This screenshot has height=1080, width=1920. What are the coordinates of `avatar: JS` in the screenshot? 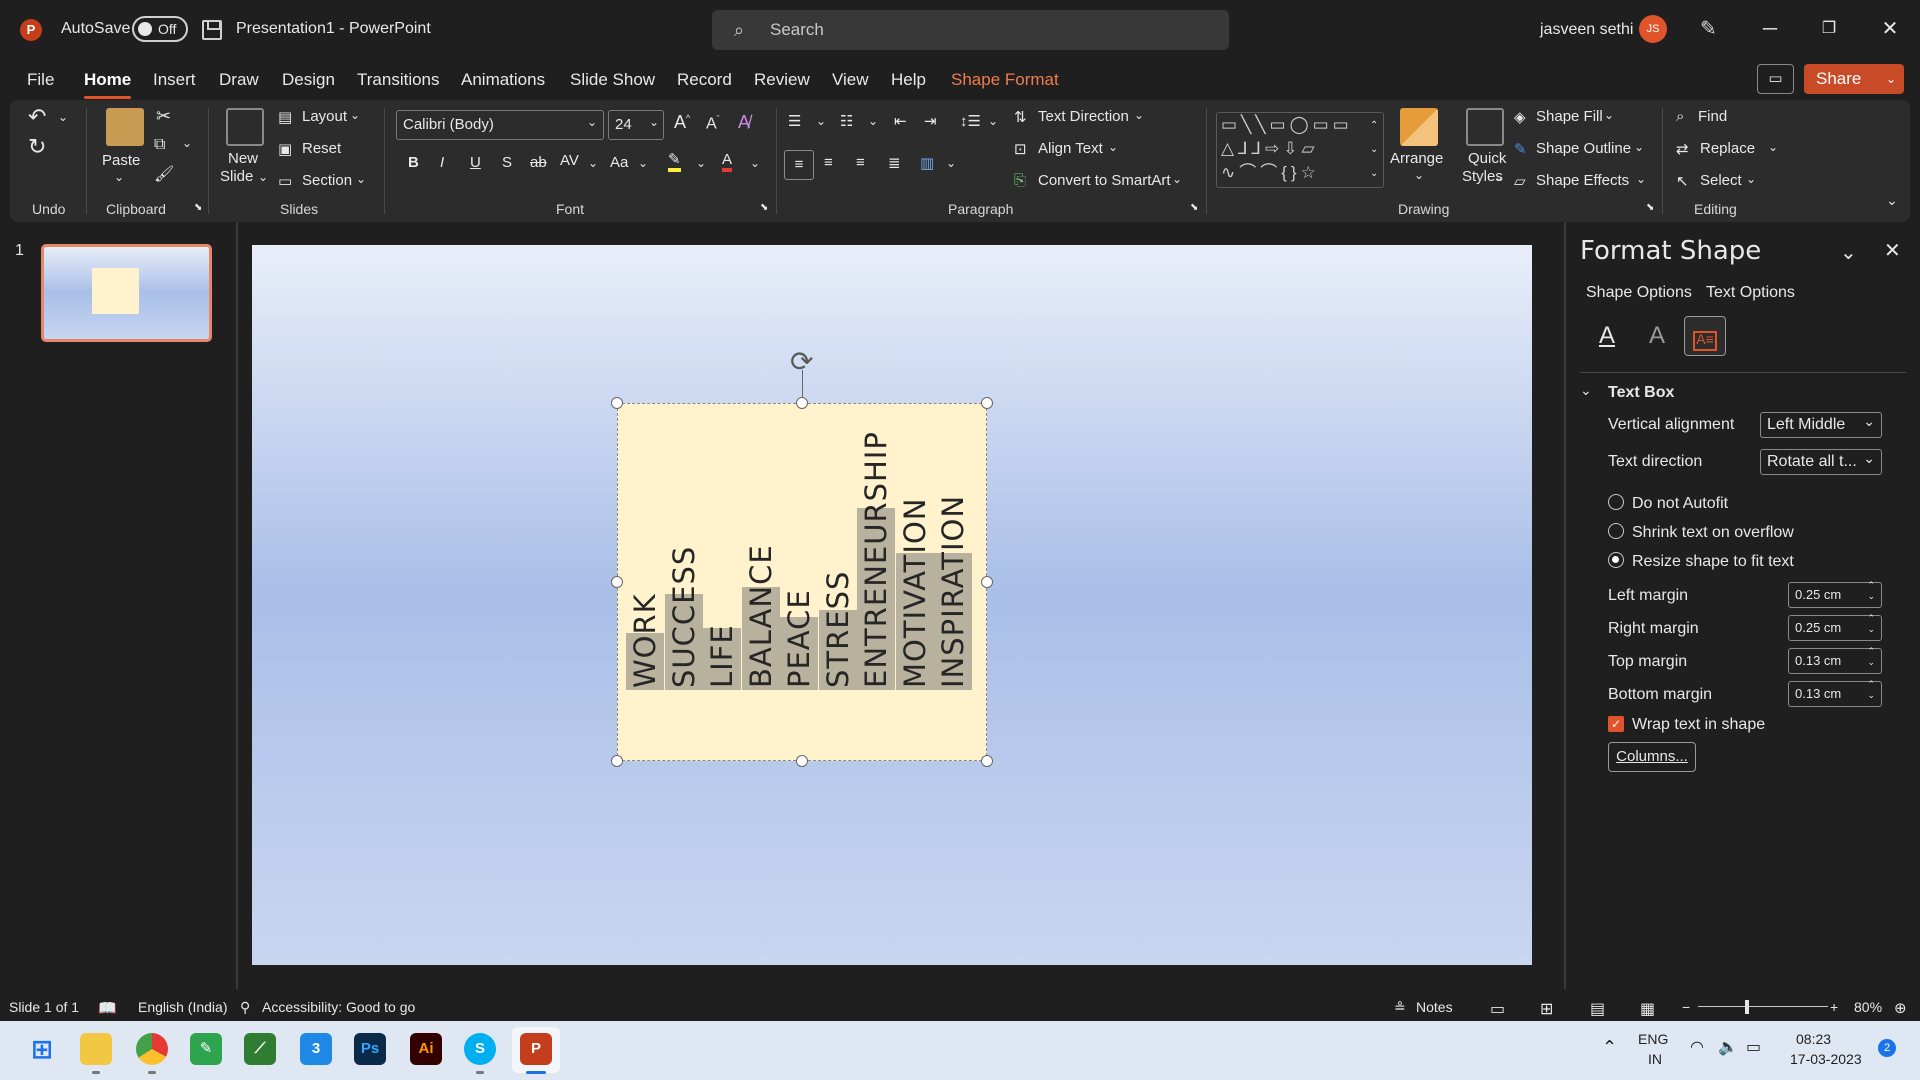 It's located at (1653, 29).